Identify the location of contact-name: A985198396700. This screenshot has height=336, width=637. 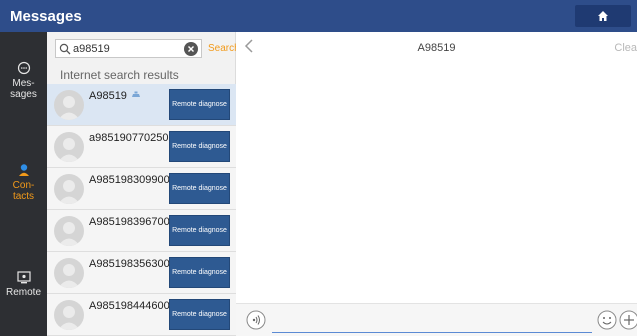
(129, 222).